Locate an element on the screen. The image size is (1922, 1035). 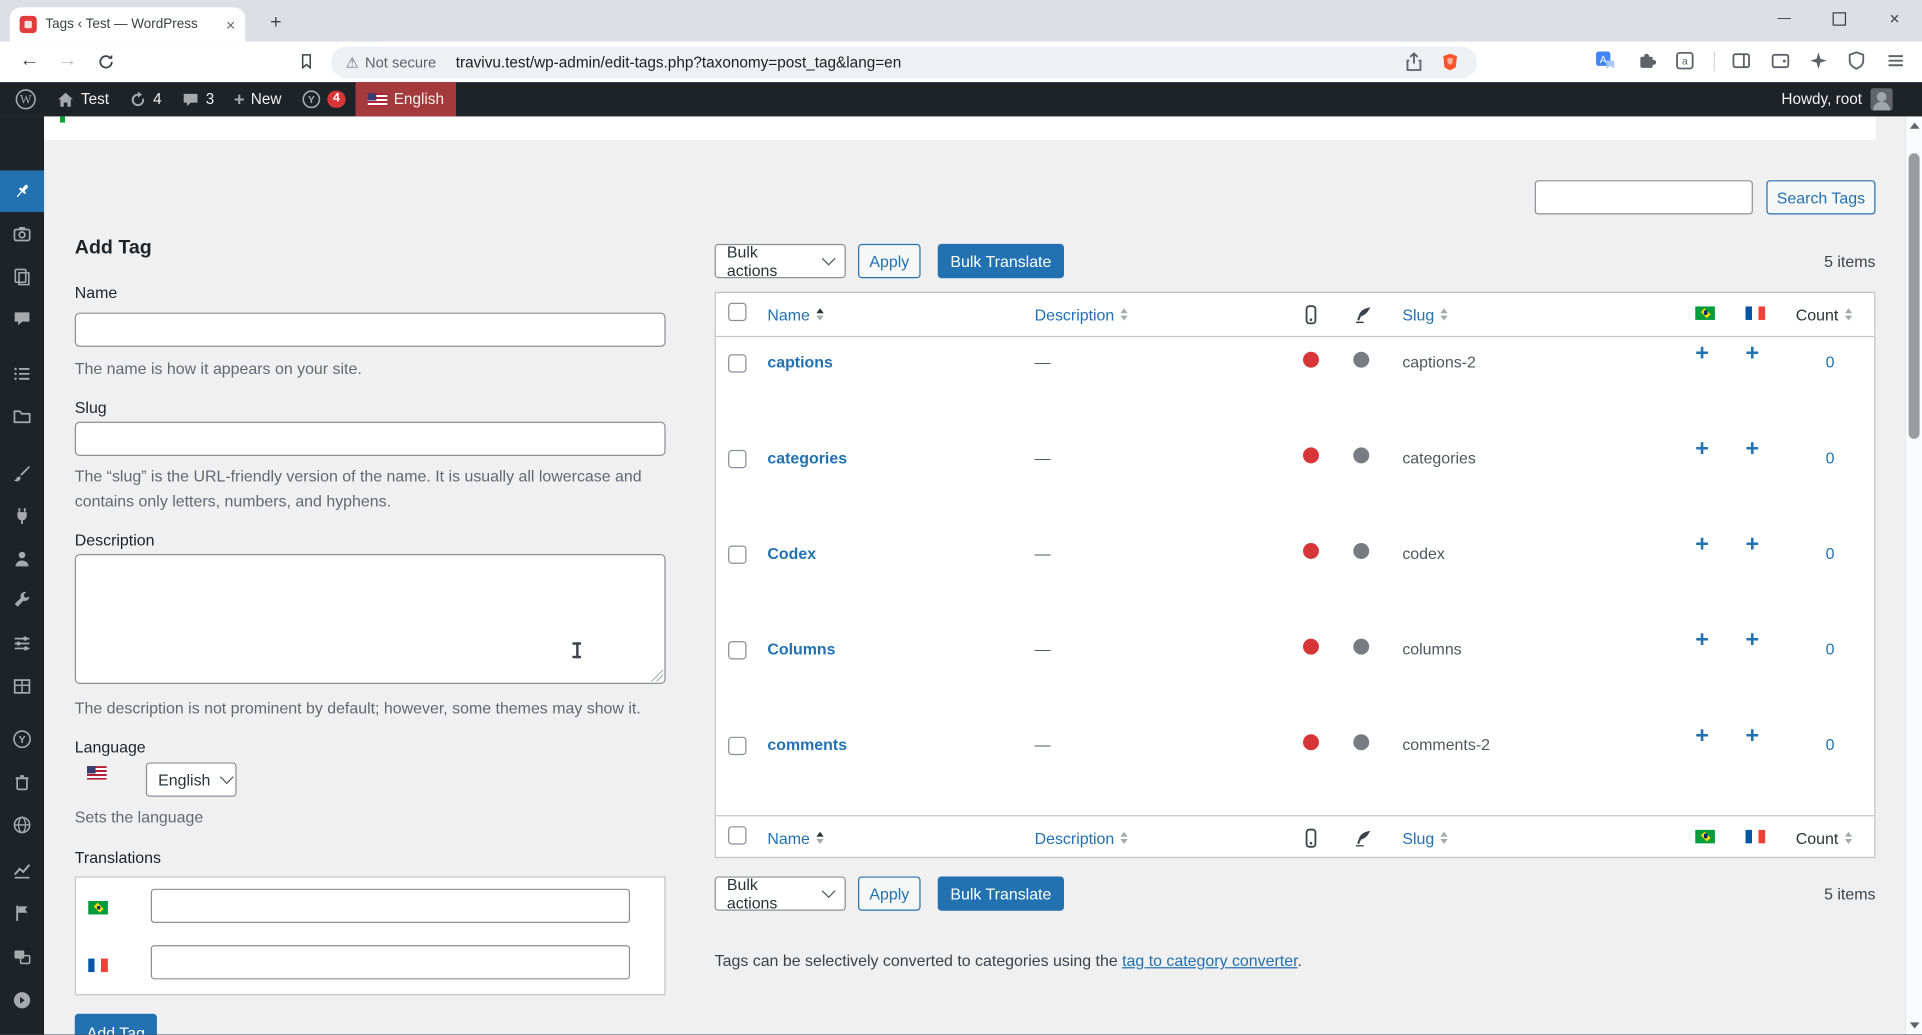
yoast-seo-menu: Y 4 is located at coordinates (323, 99).